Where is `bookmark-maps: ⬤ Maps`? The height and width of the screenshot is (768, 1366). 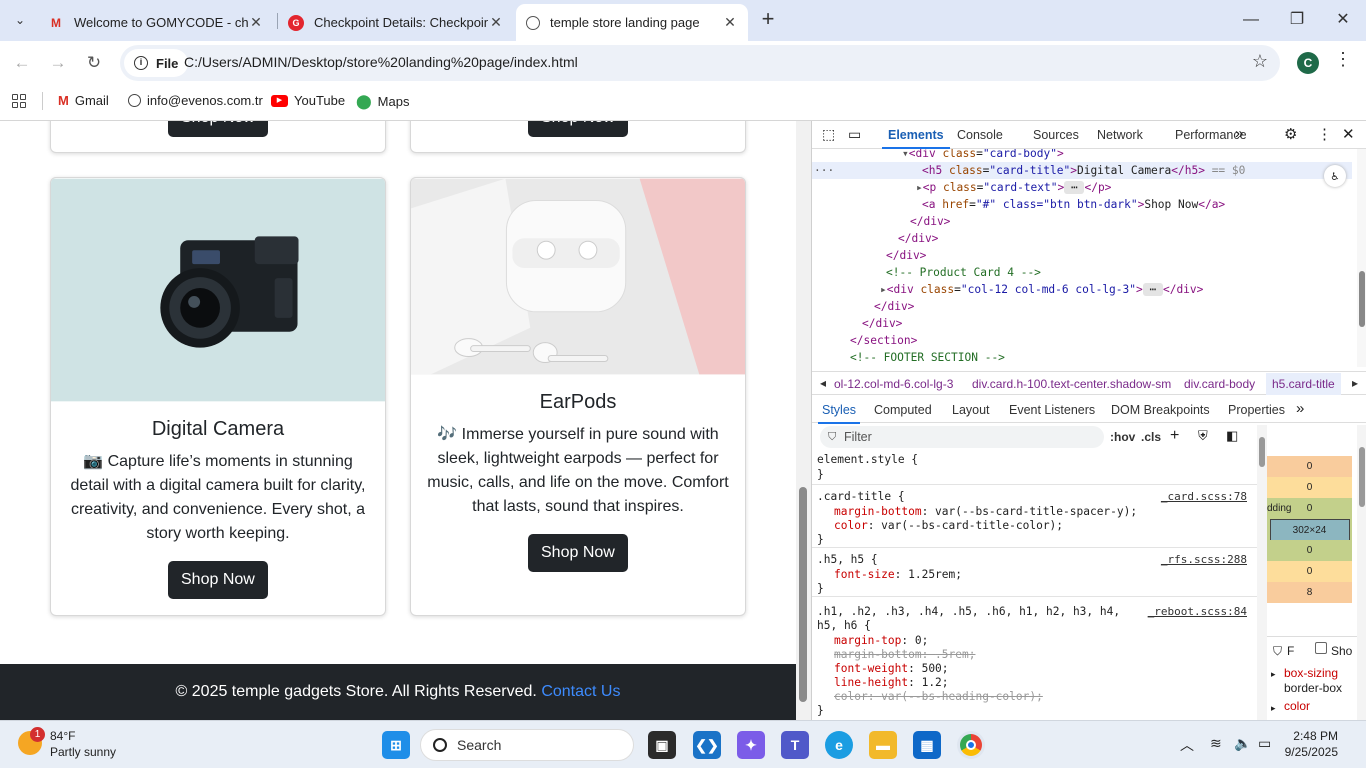
bookmark-maps: ⬤ Maps is located at coordinates (382, 101).